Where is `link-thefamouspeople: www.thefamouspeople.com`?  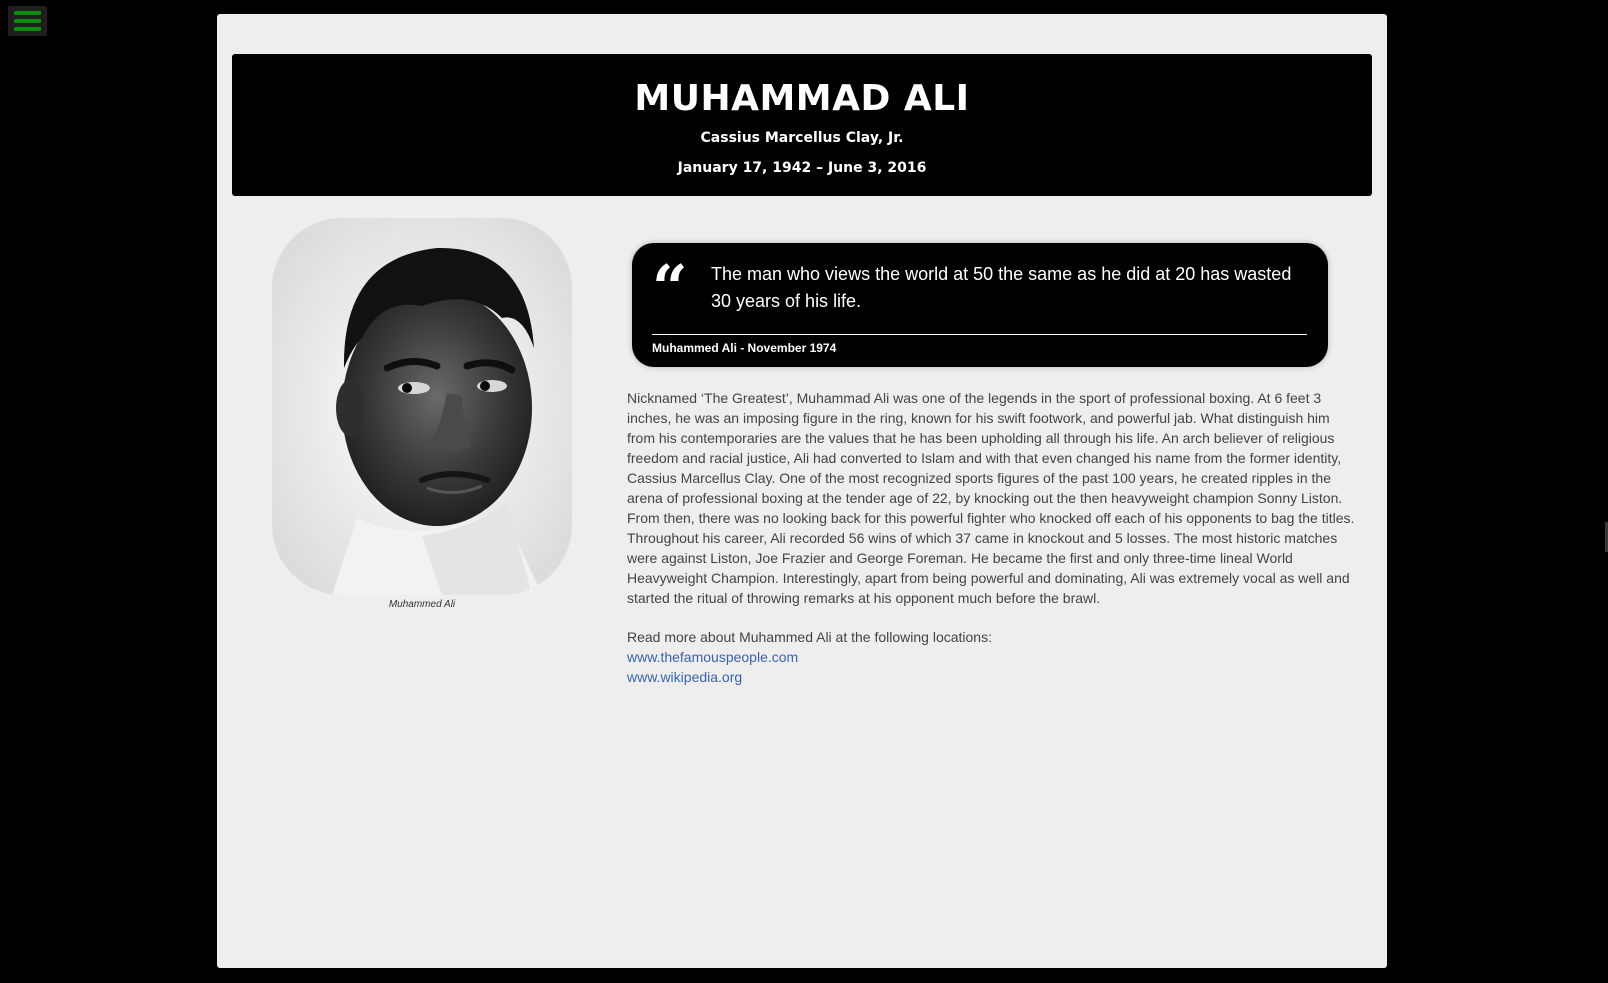 link-thefamouspeople: www.thefamouspeople.com is located at coordinates (992, 657).